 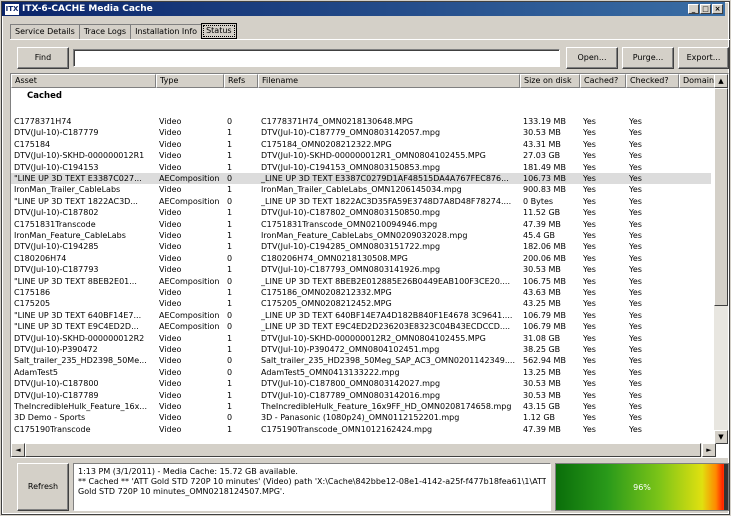 What do you see at coordinates (56, 247) in the screenshot?
I see `table-cell: DTV(Jul-10)-C194285` at bounding box center [56, 247].